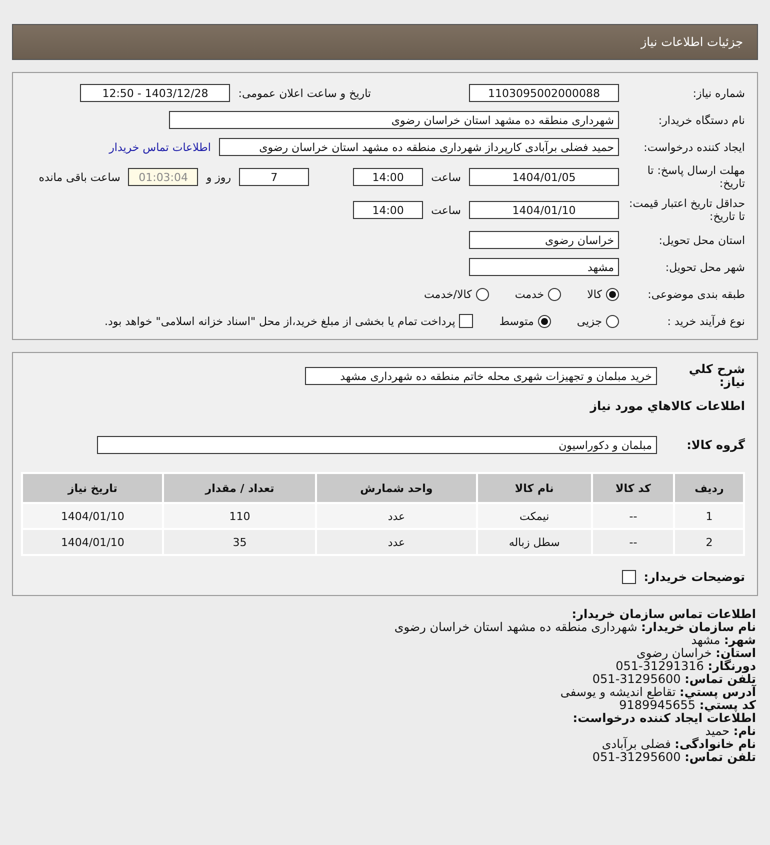  I want to click on field-label: ایجاد کننده درخواست:, so click(693, 147).